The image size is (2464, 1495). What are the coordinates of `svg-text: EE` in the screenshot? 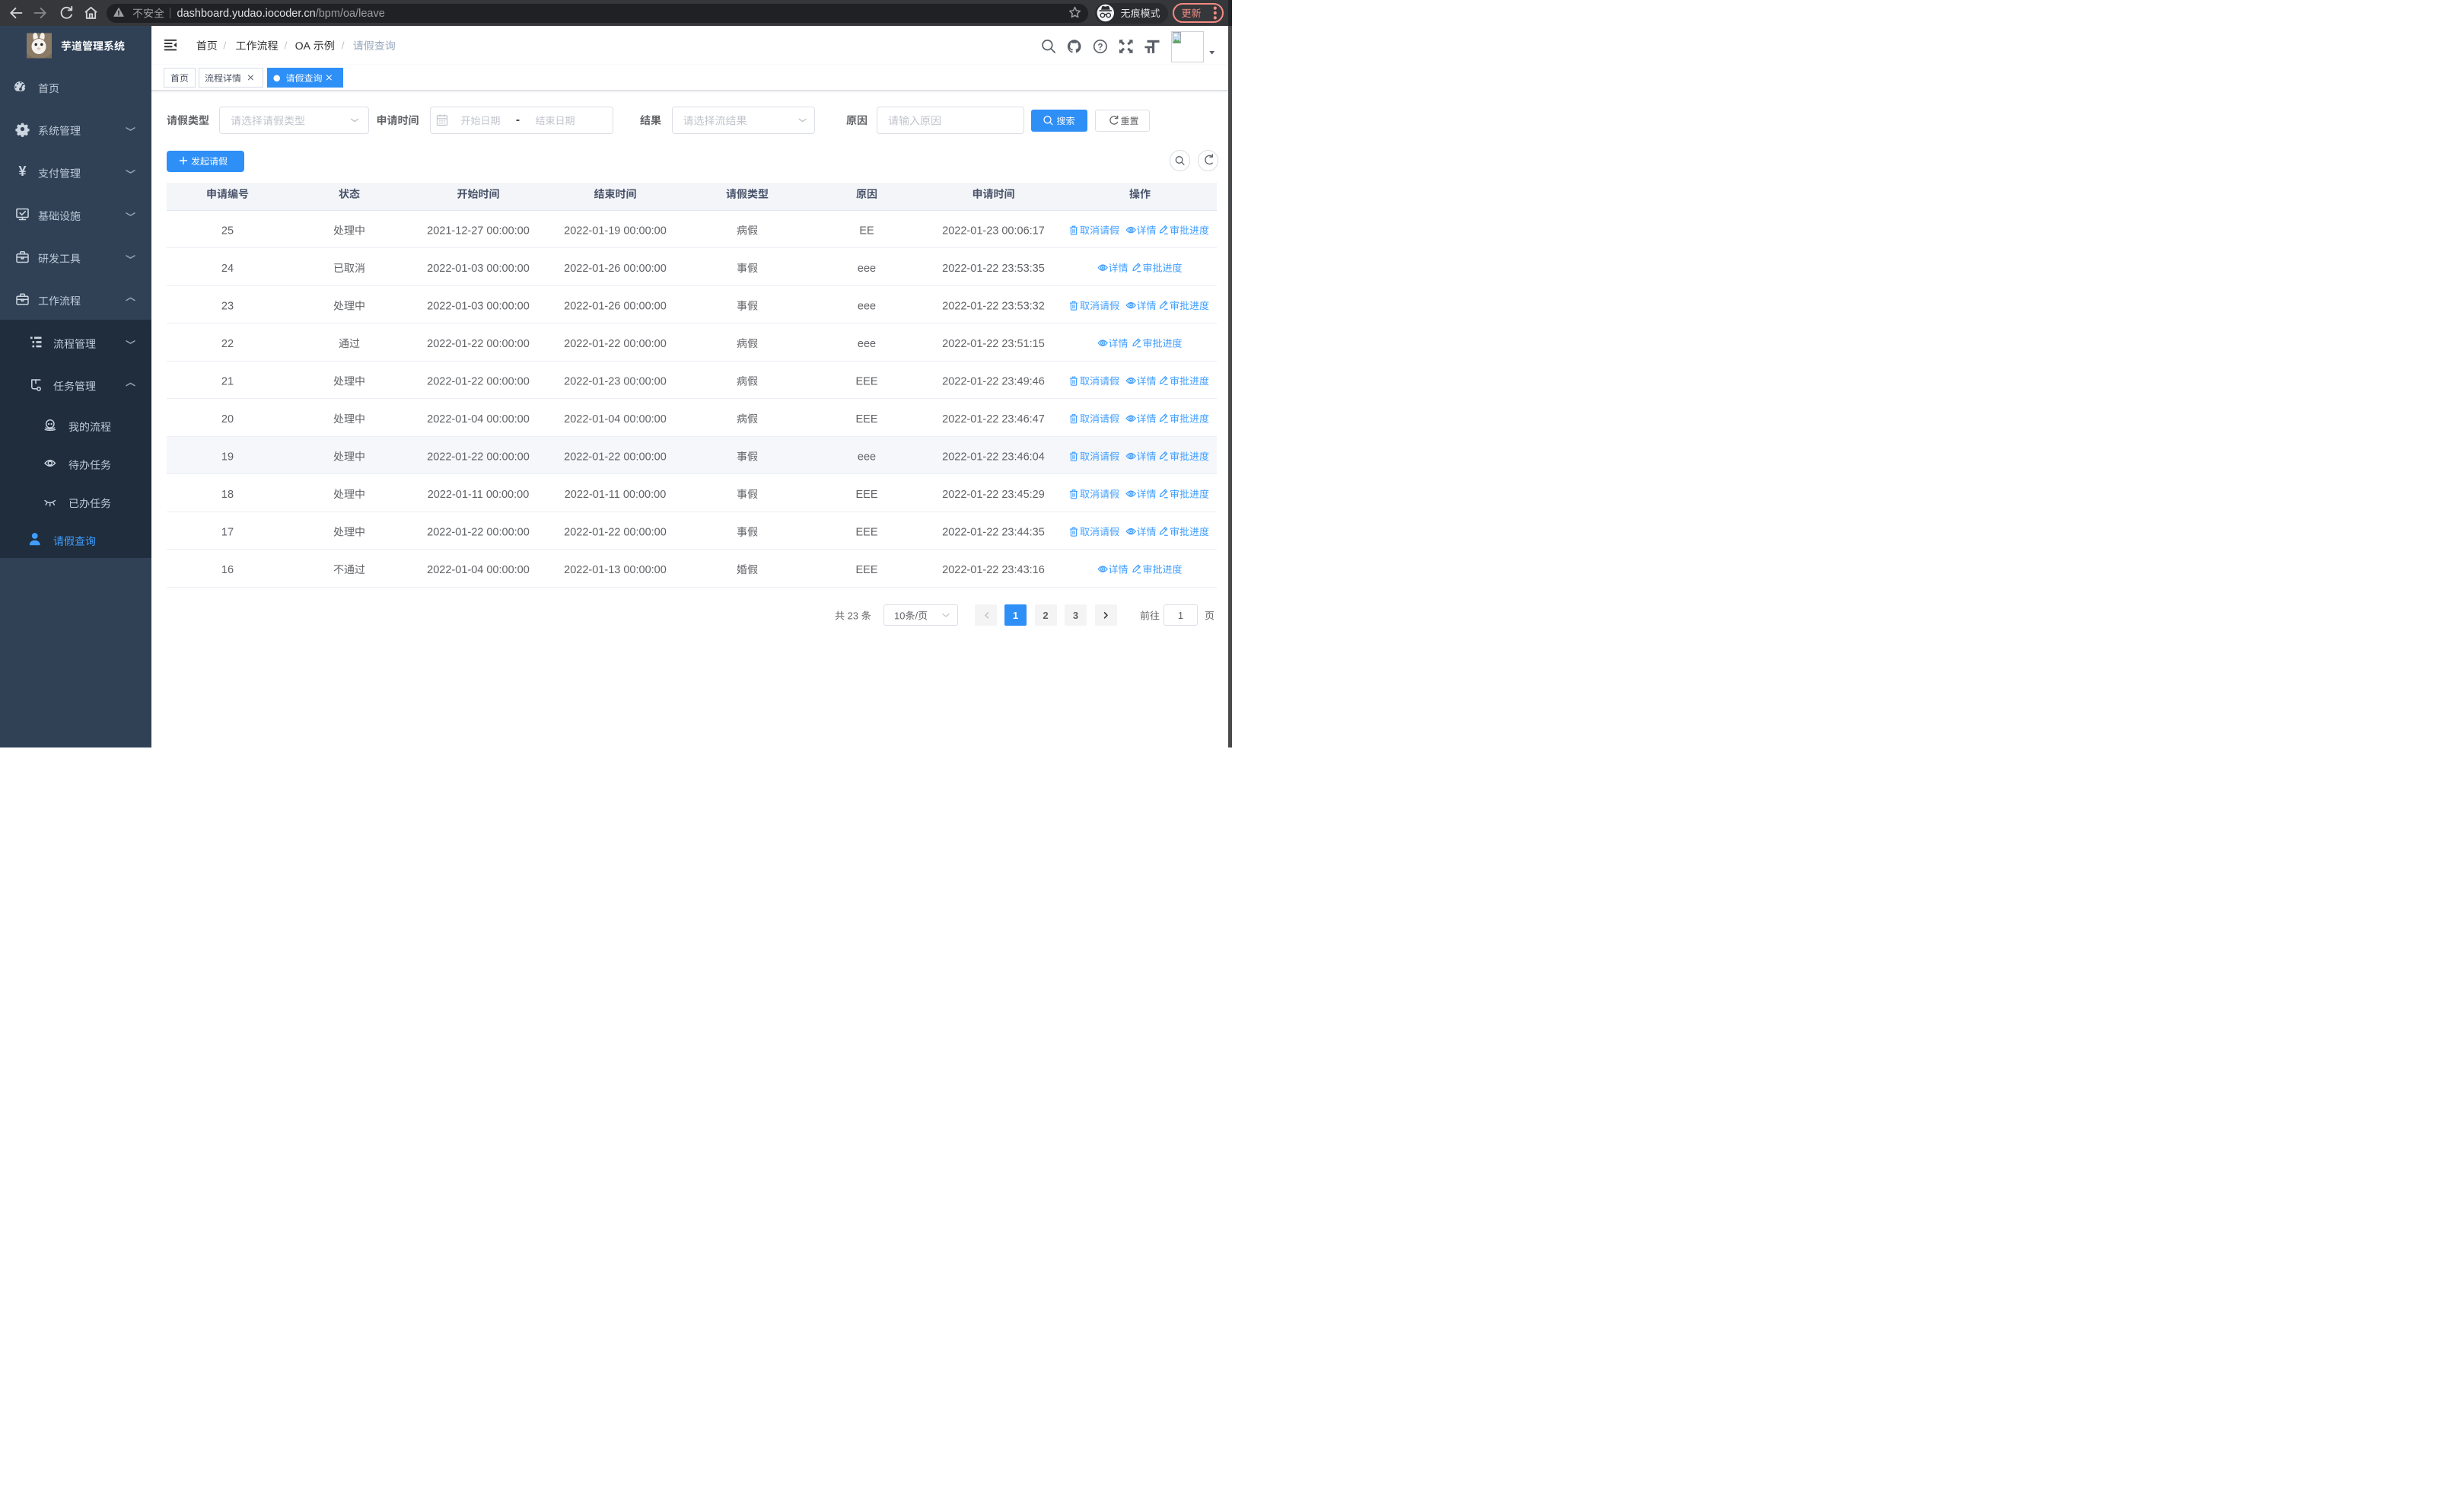 It's located at (866, 231).